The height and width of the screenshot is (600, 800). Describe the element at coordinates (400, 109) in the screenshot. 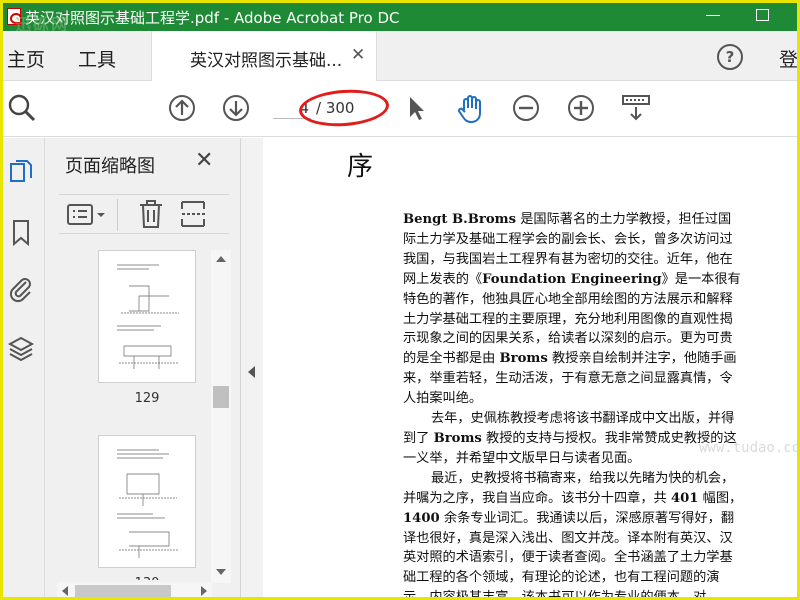

I see `toolbar: 4 / 300` at that location.